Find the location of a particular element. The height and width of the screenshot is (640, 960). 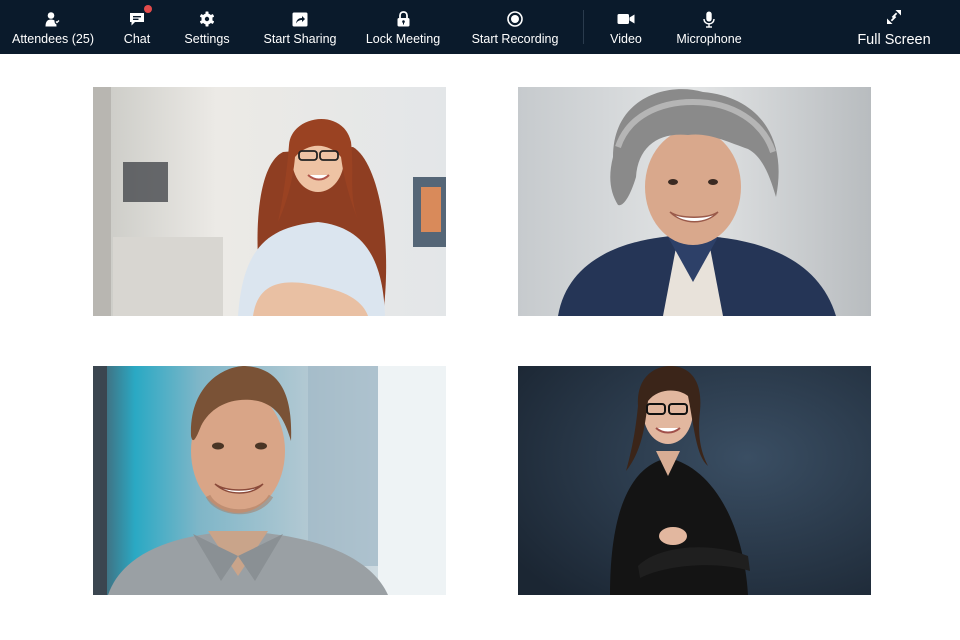

full-screen-label: Full Screen is located at coordinates (894, 40).